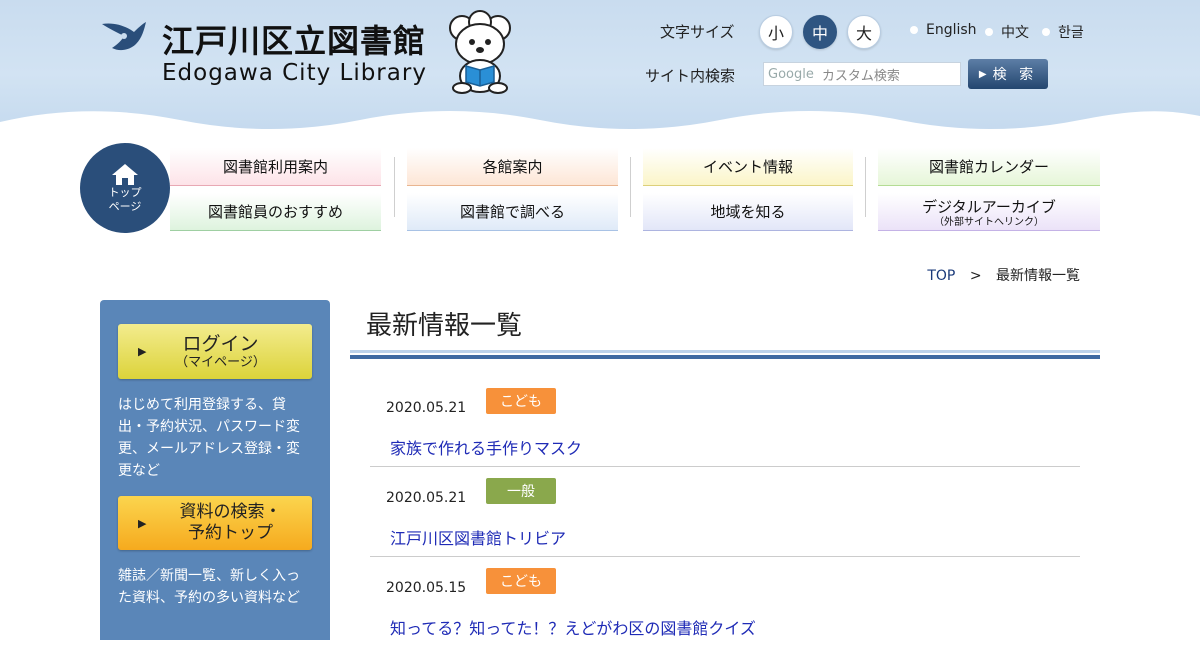 Image resolution: width=1200 pixels, height=670 pixels. I want to click on catalog-search-button: ▶ 資料の検索・ 予約トップ, so click(215, 523).